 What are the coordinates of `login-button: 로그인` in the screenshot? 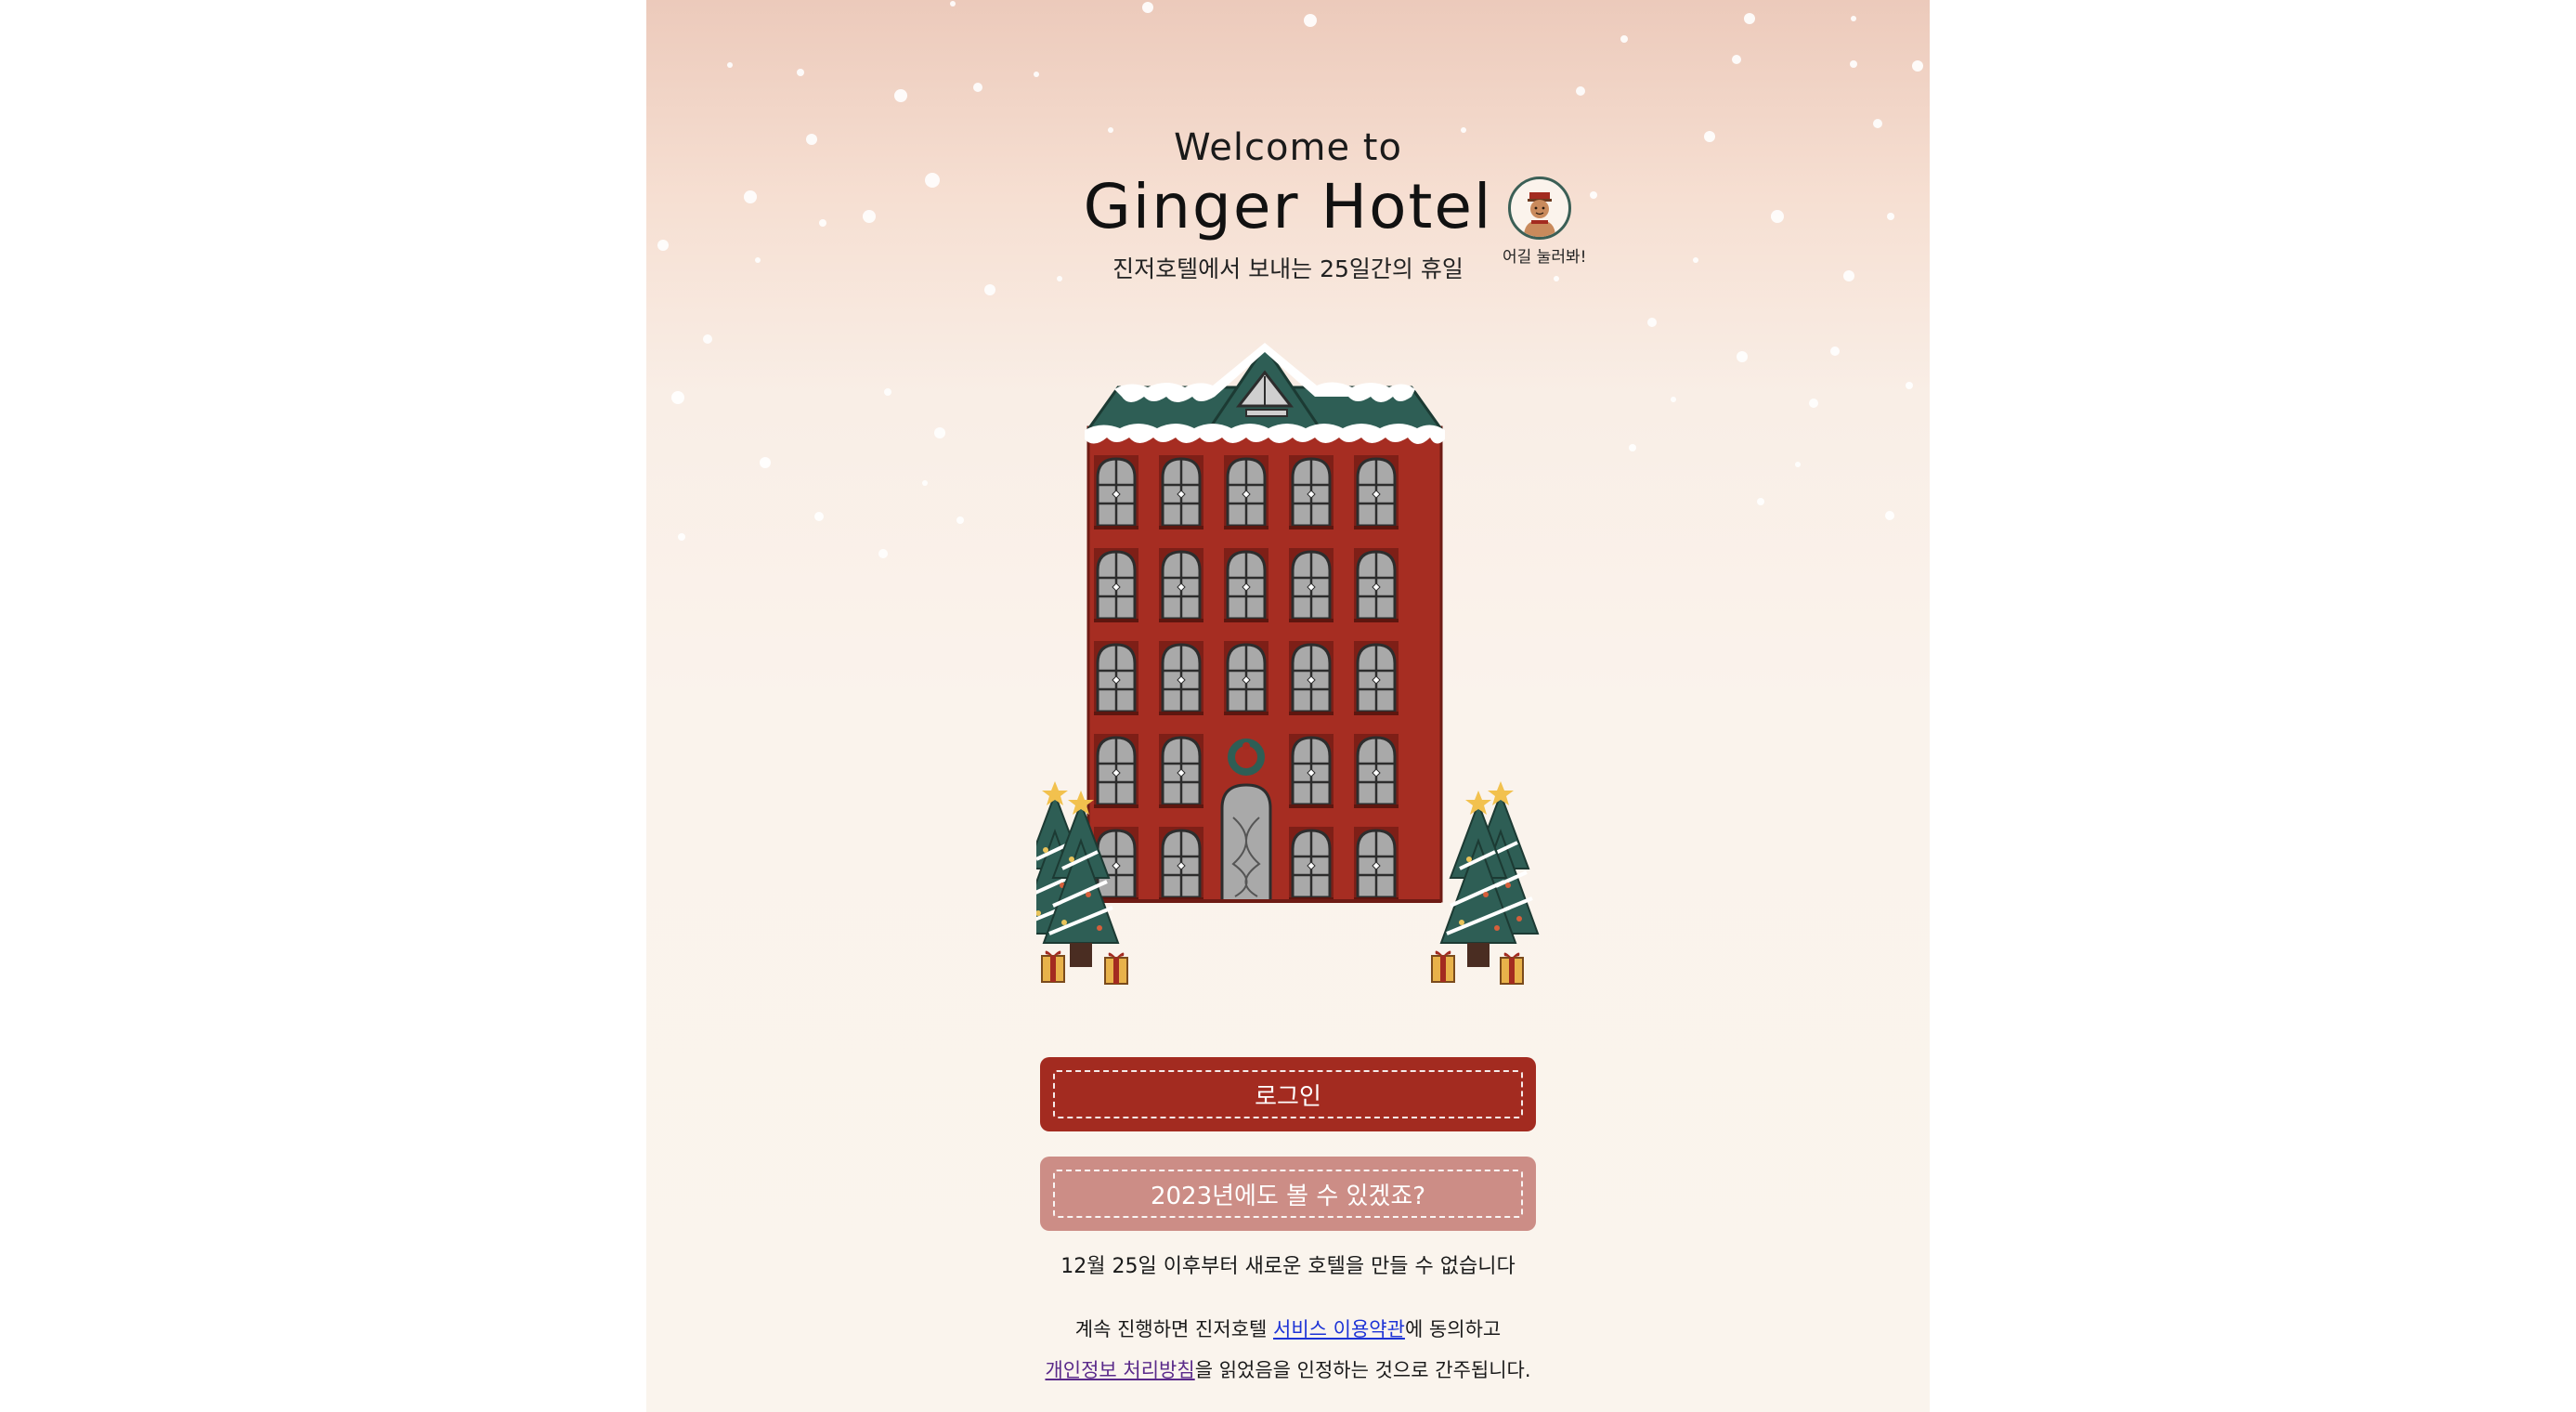 It's located at (1288, 1094).